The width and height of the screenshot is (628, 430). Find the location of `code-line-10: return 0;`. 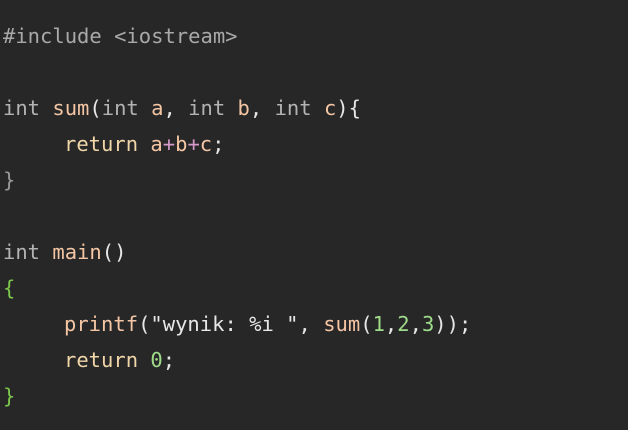

code-line-10: return 0; is located at coordinates (89, 360).